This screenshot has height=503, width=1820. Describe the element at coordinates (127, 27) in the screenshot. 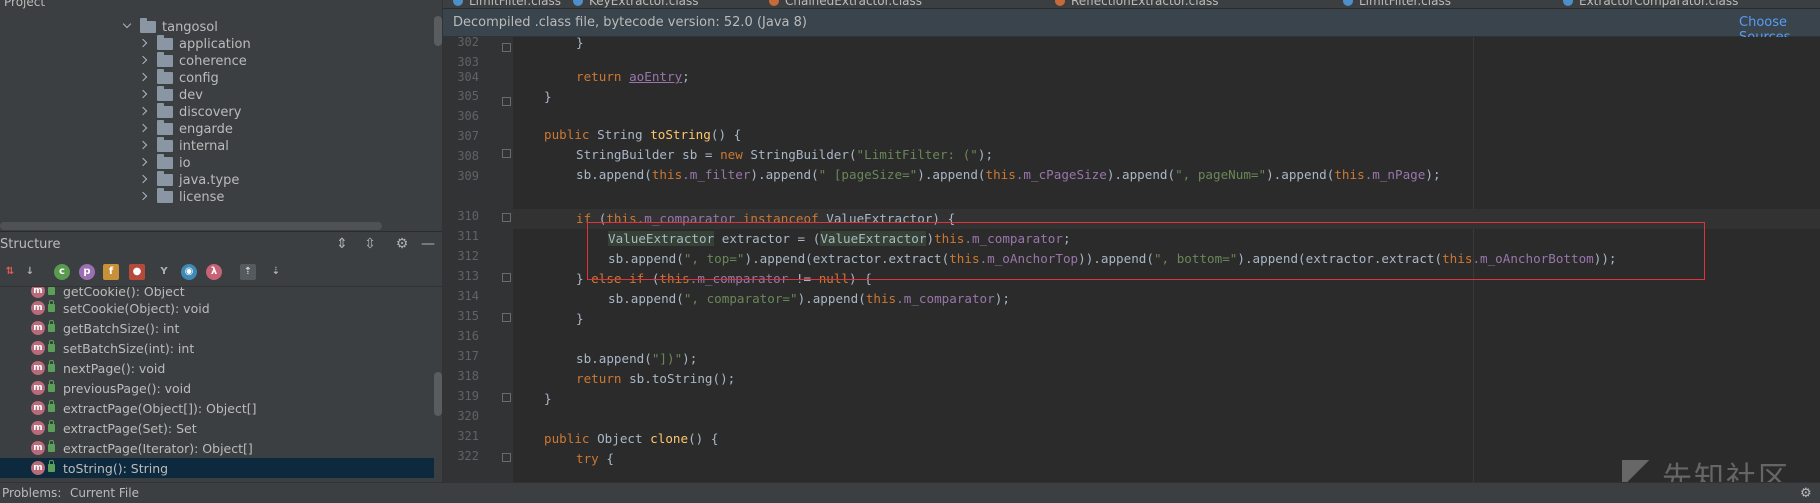

I see `chevron-down-icon` at that location.